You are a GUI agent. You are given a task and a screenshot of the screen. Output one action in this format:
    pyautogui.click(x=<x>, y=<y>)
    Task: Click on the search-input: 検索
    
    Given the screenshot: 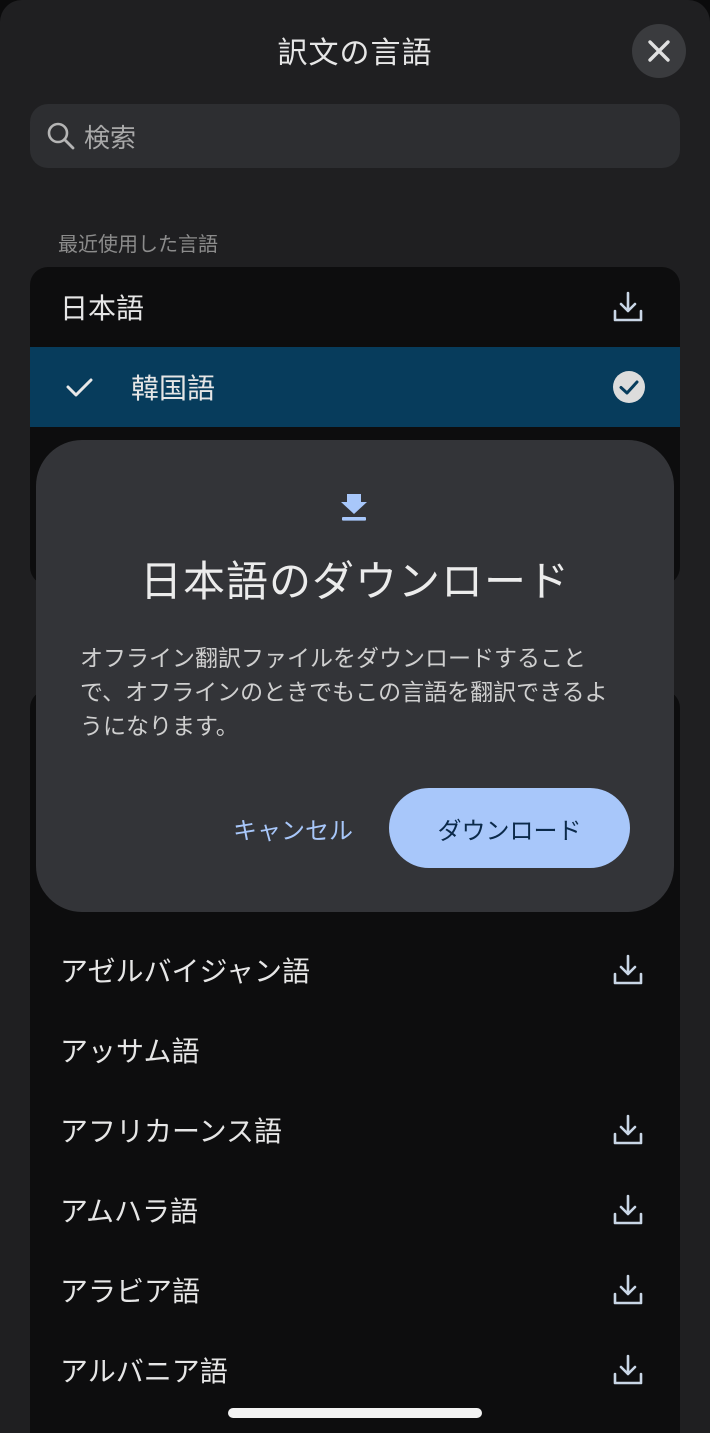 What is the action you would take?
    pyautogui.click(x=355, y=136)
    